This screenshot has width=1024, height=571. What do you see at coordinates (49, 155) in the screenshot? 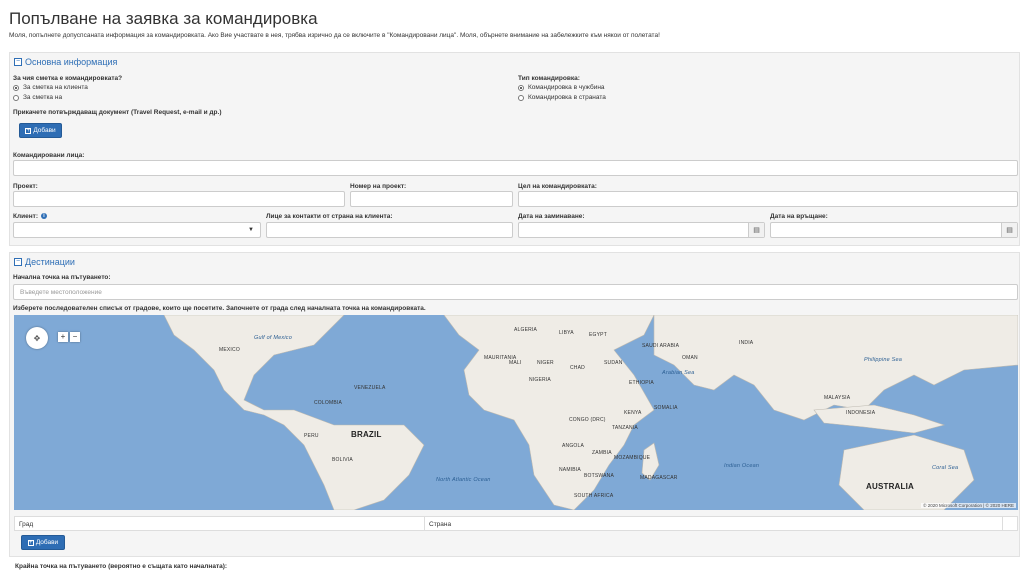
I see `persons-label: Командировани лица:` at bounding box center [49, 155].